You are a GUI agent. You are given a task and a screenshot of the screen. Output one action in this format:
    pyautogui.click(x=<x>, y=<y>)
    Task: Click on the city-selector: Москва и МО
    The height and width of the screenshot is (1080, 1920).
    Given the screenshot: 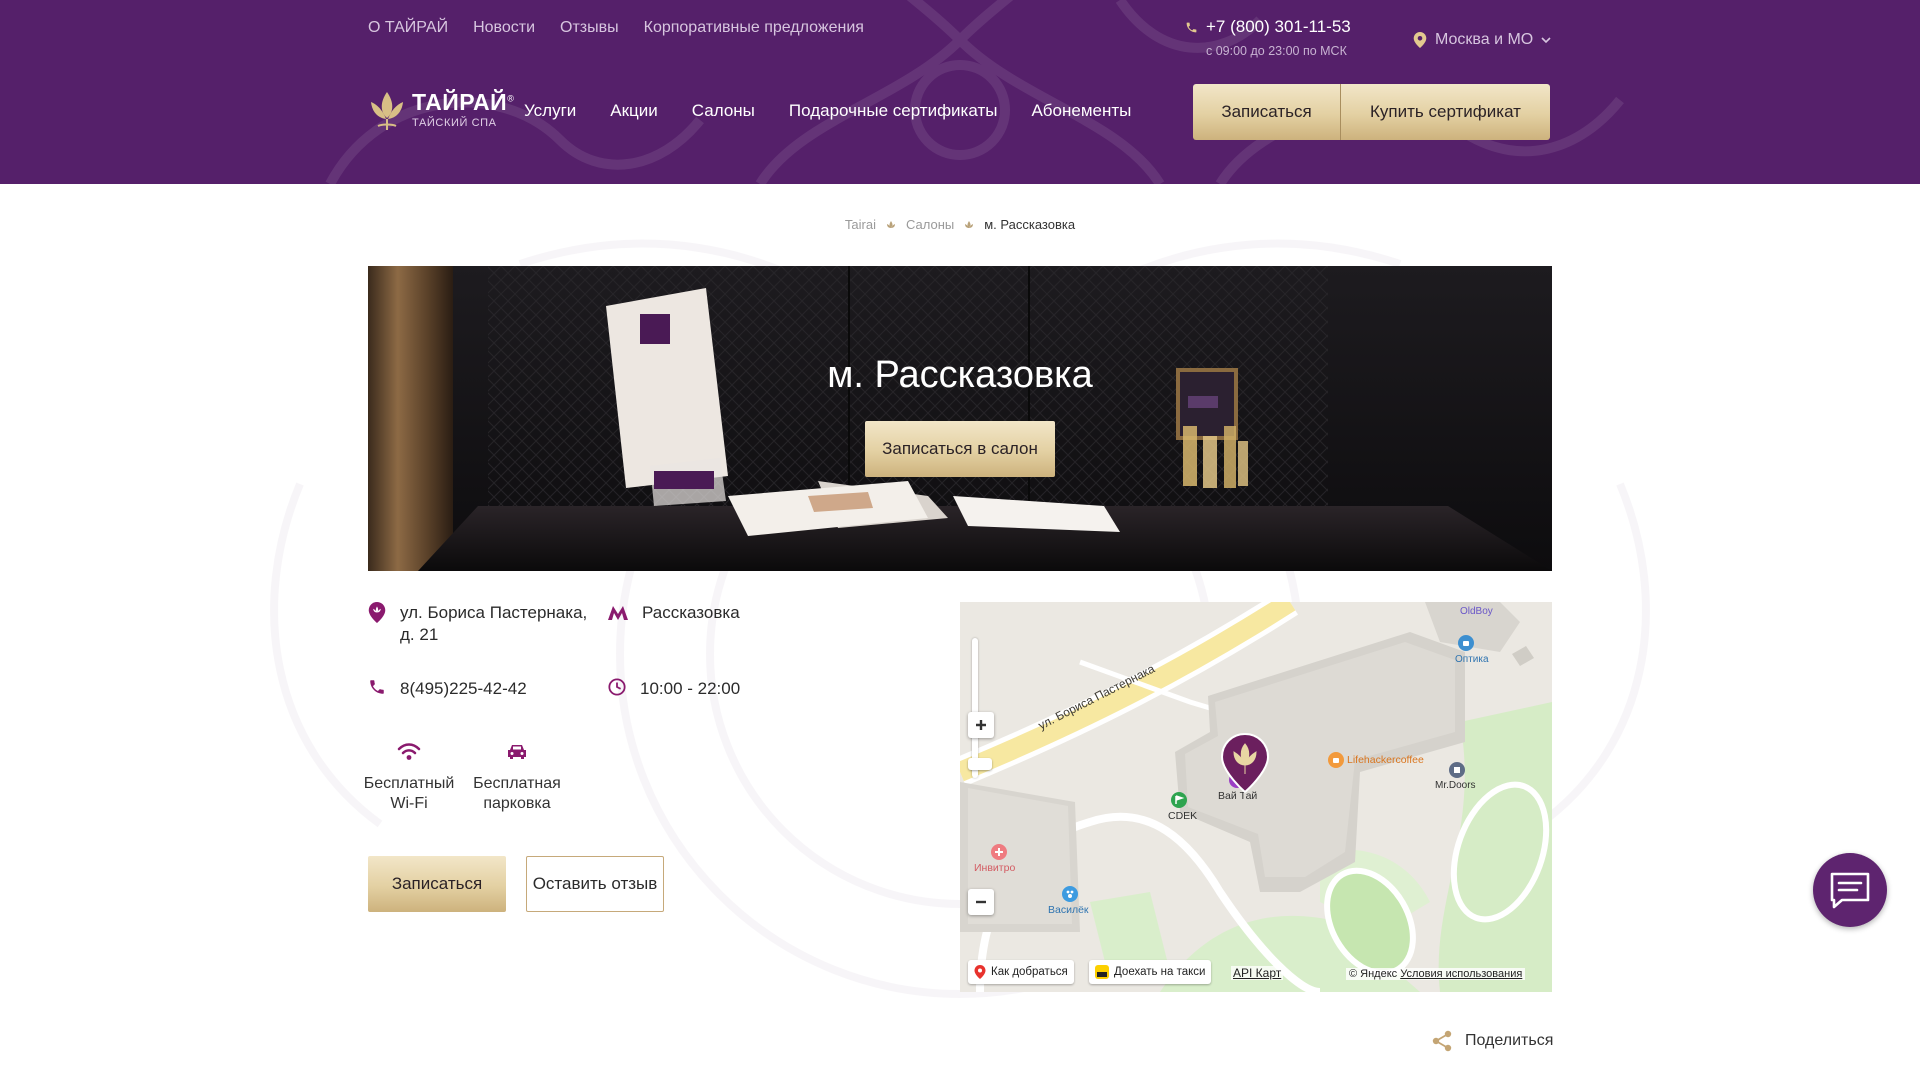 What is the action you would take?
    pyautogui.click(x=1482, y=40)
    